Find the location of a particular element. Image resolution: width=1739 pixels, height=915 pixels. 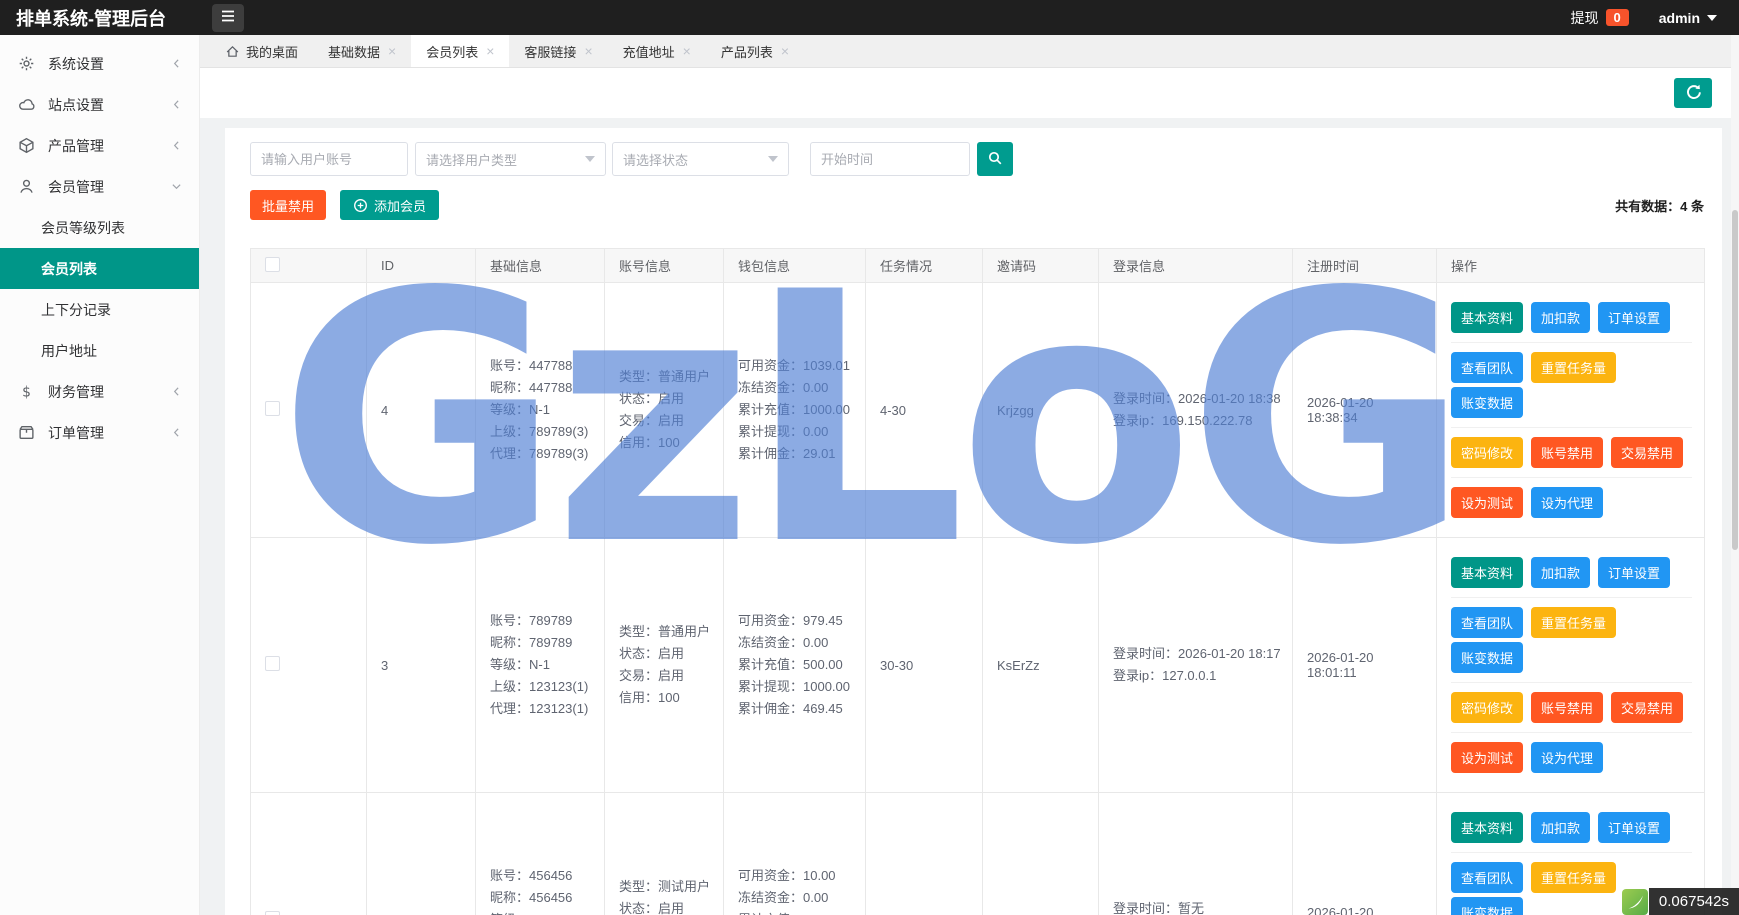

tab-member-list: 会员列表 × is located at coordinates (460, 51).